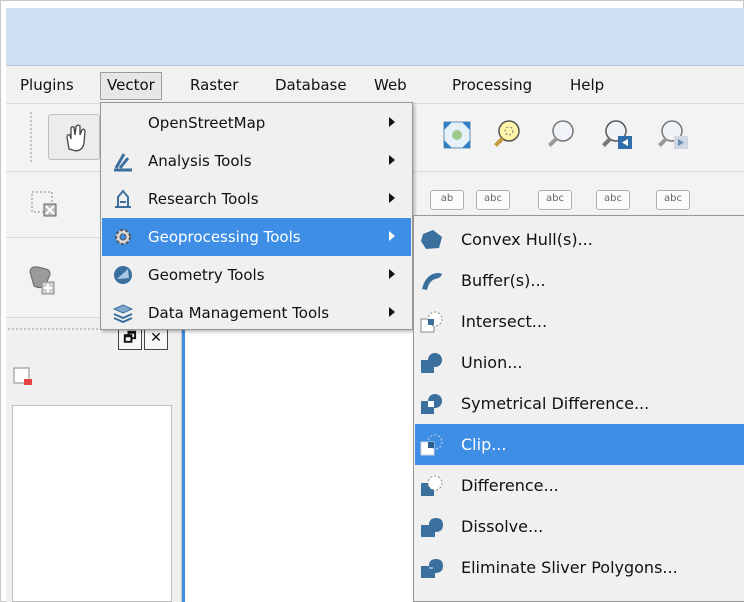 This screenshot has height=602, width=744. Describe the element at coordinates (123, 275) in the screenshot. I see `geometry-icon` at that location.